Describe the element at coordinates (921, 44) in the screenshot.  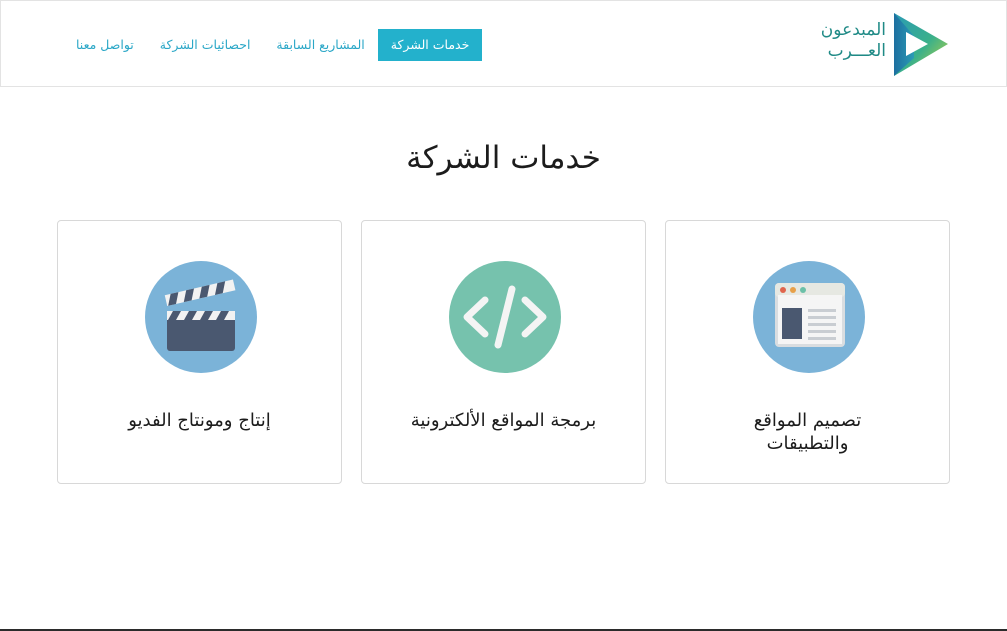
I see `play-triangle-logo-icon` at that location.